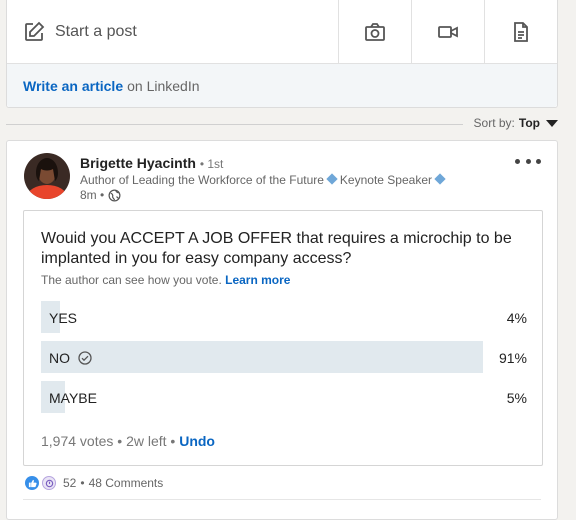 This screenshot has height=520, width=576. I want to click on feed-sort-row: Sort by: Top, so click(282, 124).